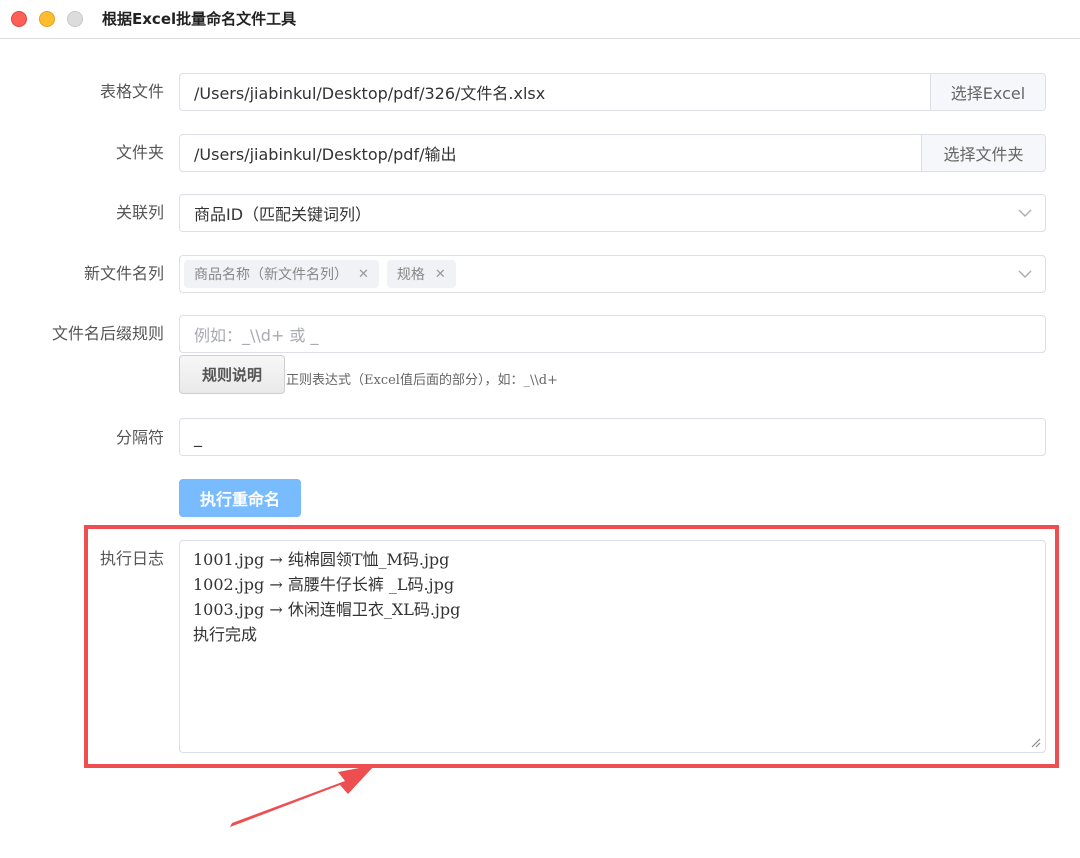 The width and height of the screenshot is (1080, 858). Describe the element at coordinates (540, 19) in the screenshot. I see `title-bar: 根据Excel批量命名文件工具` at that location.